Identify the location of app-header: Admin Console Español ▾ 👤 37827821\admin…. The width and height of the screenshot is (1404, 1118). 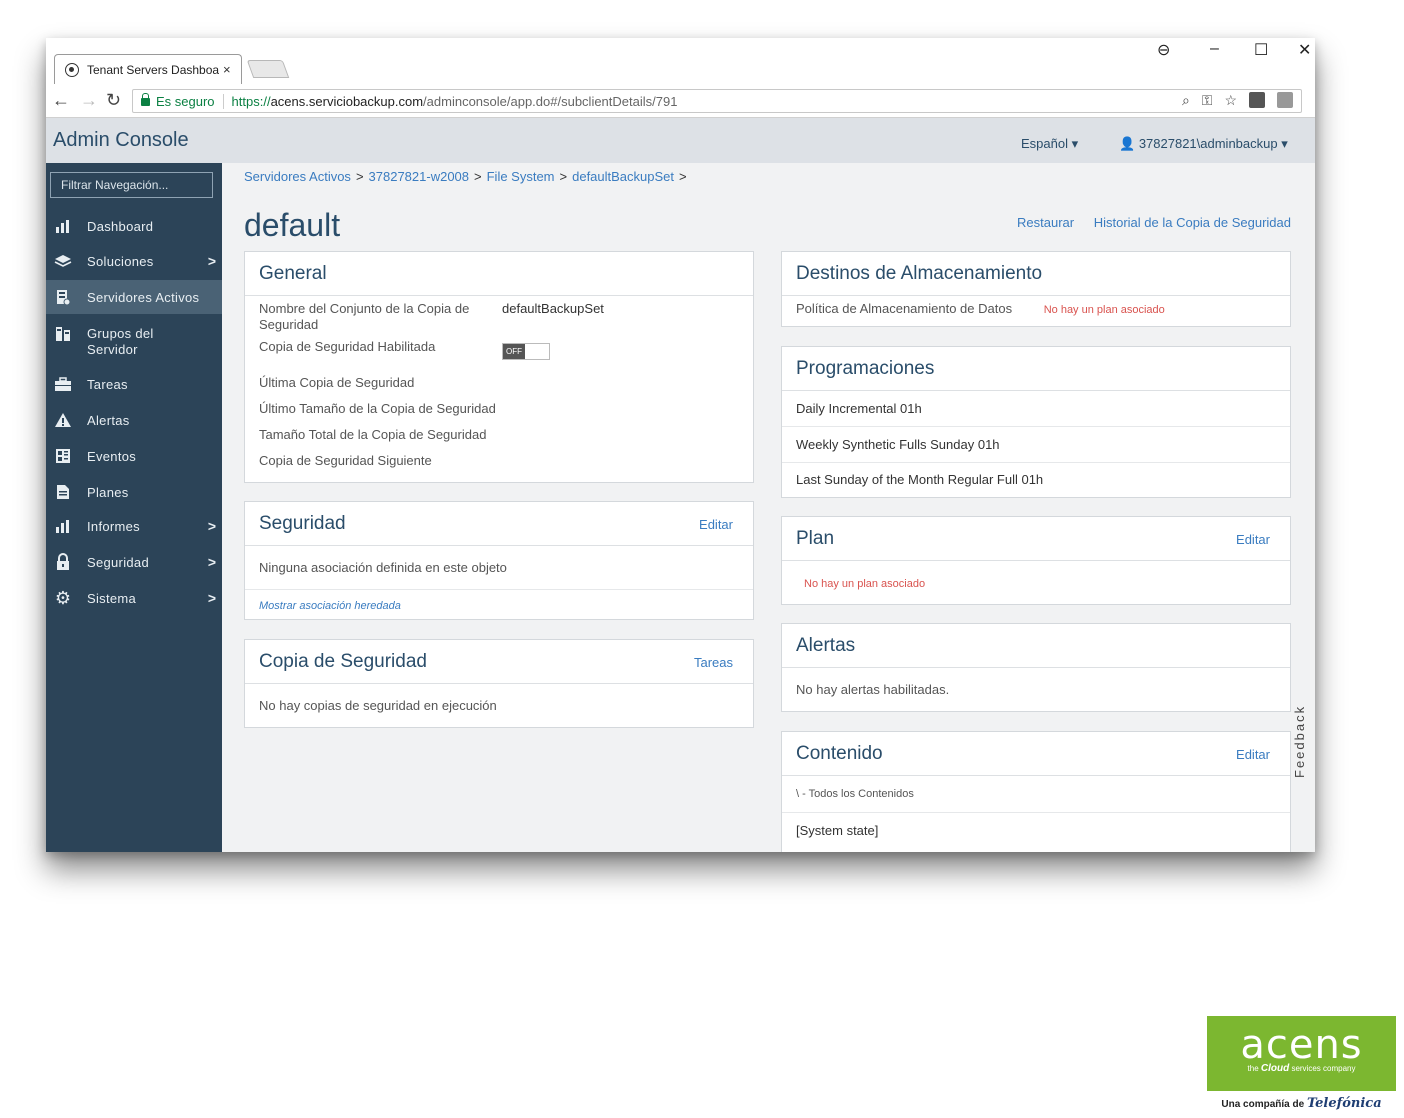
(680, 140).